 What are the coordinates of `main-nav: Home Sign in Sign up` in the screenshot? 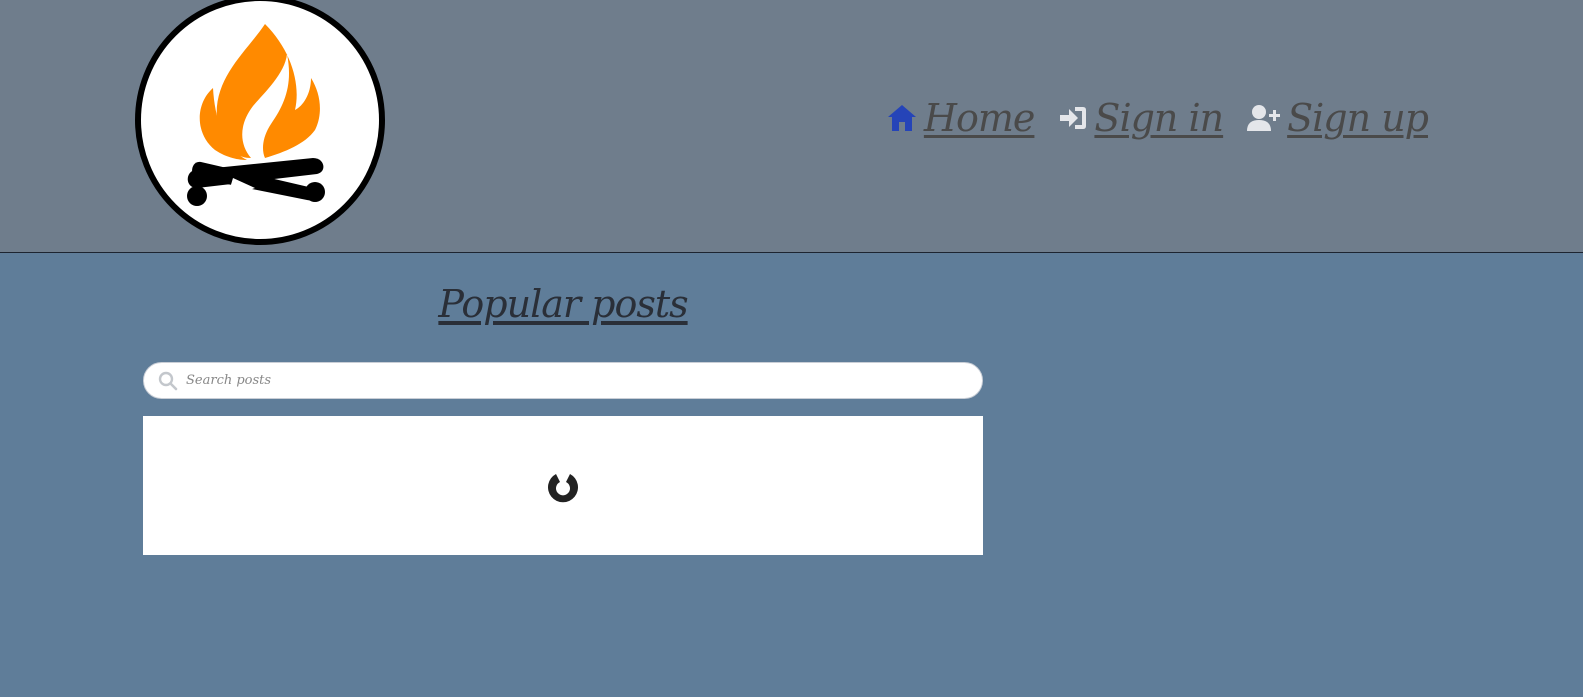 It's located at (1157, 118).